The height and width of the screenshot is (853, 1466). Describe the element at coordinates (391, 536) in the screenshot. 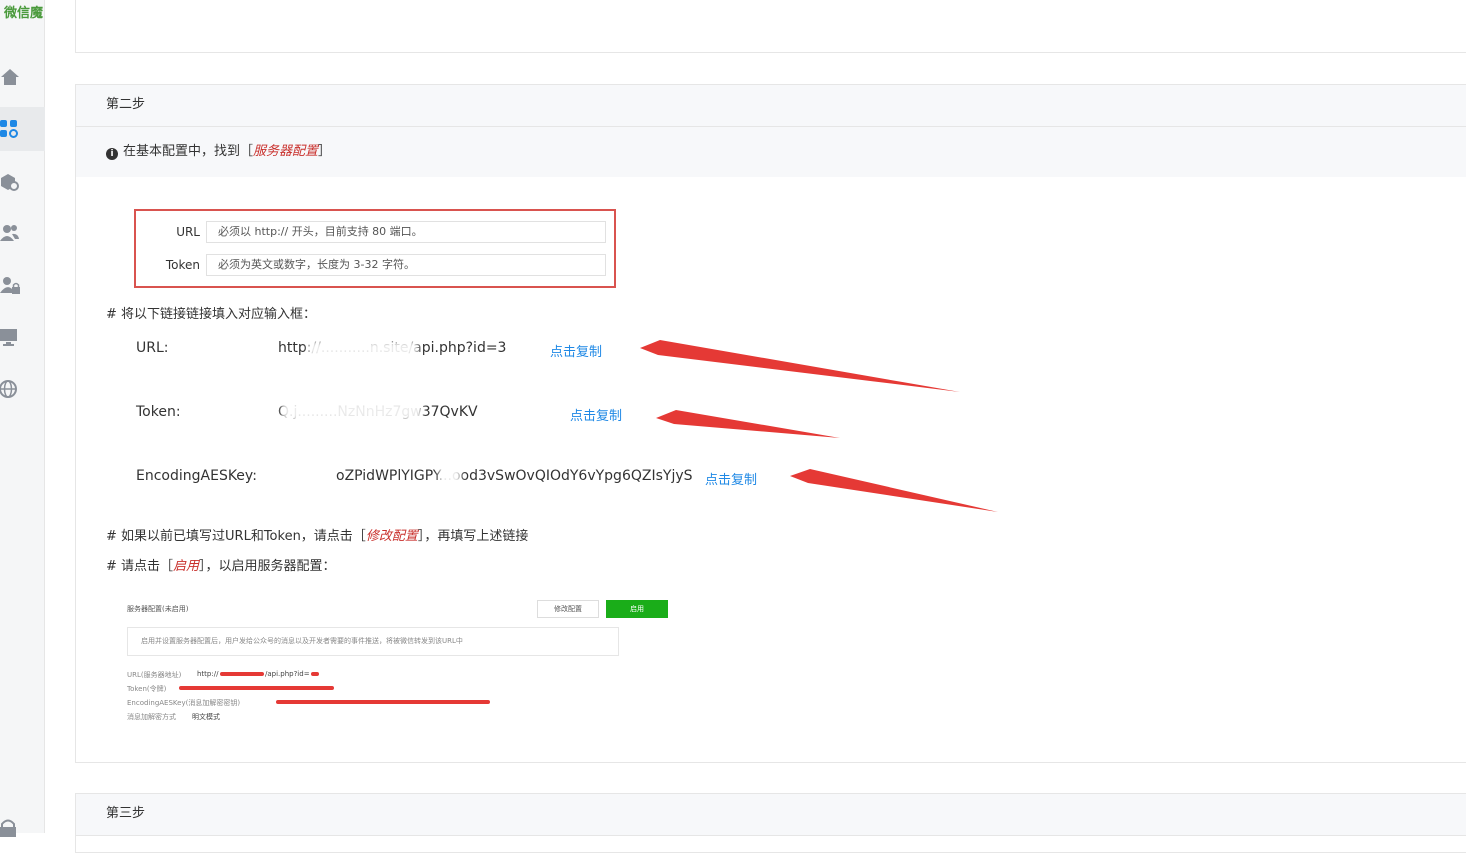

I see `modify-config-highlight: 修改配置` at that location.